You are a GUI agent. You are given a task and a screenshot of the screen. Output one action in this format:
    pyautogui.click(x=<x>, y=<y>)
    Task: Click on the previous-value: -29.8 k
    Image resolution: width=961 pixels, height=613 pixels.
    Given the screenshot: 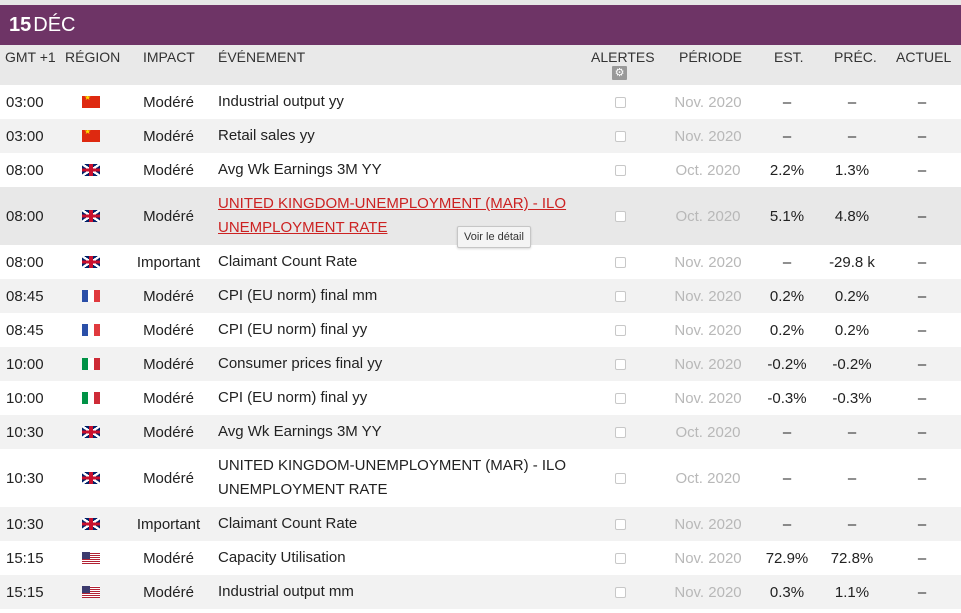 What is the action you would take?
    pyautogui.click(x=852, y=262)
    